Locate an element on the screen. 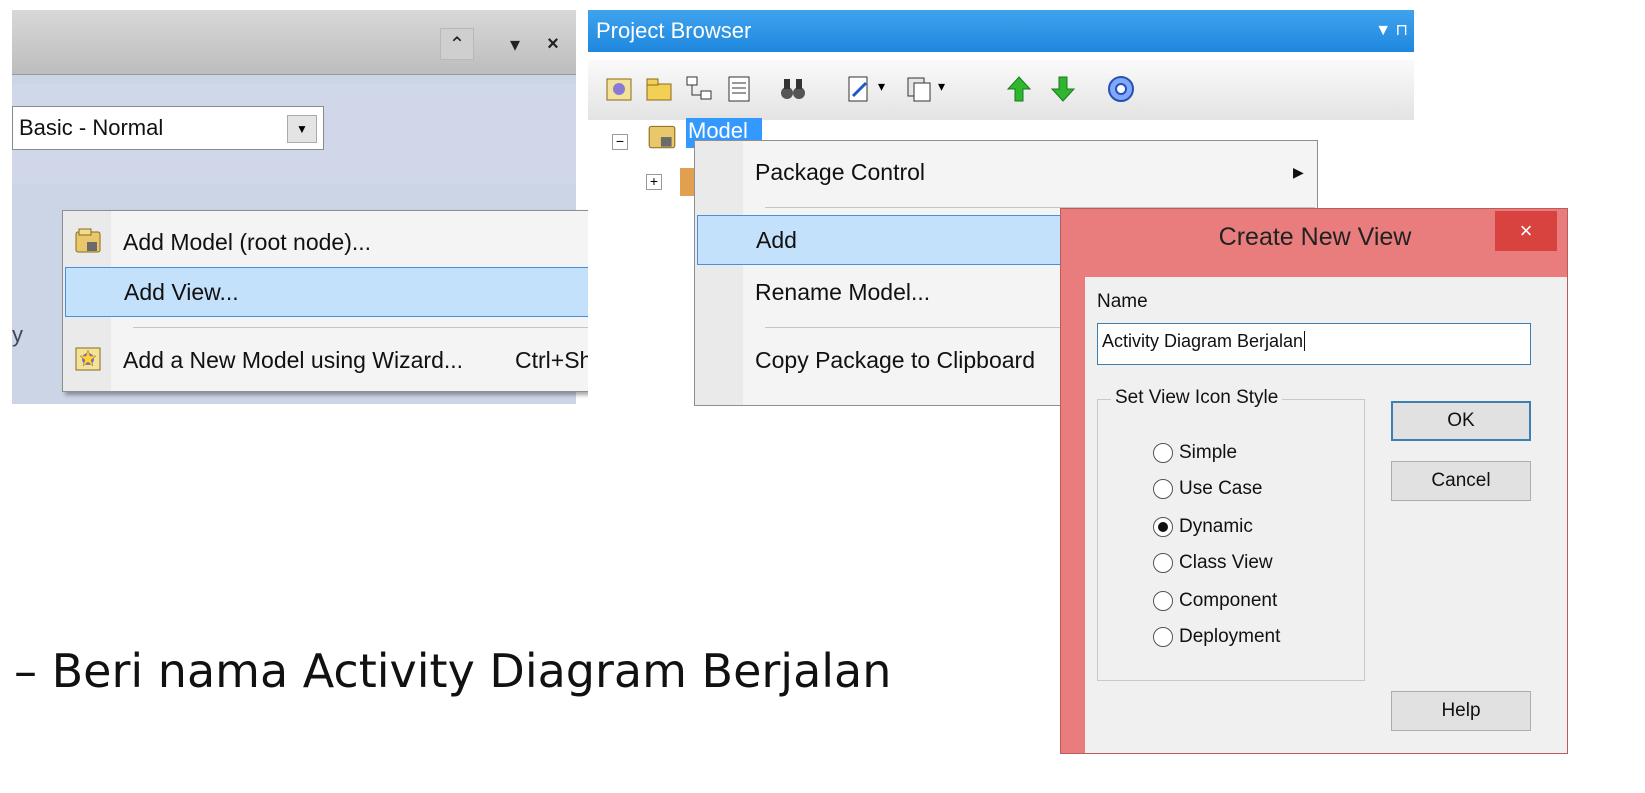 Image resolution: width=1645 pixels, height=793 pixels. radio-use-case: Use Case is located at coordinates (1207, 489).